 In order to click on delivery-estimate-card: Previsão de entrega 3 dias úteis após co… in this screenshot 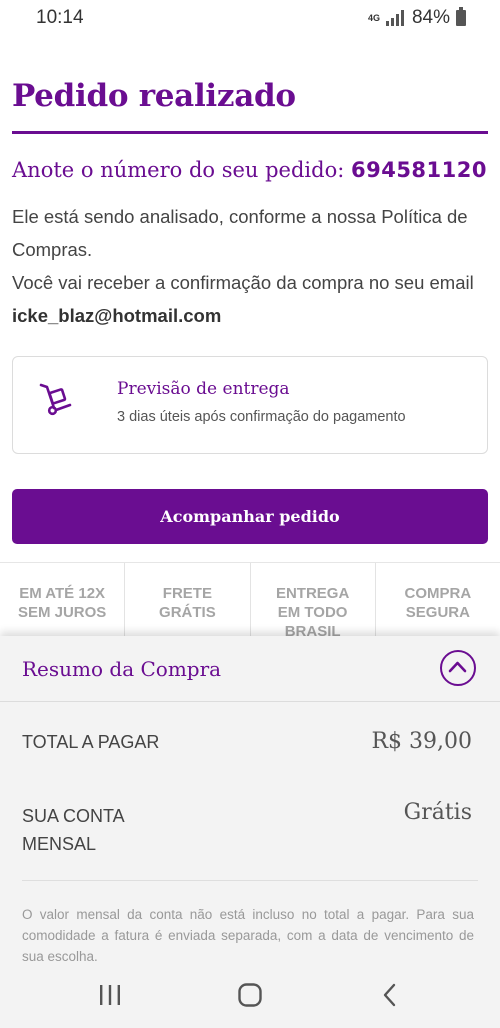, I will do `click(250, 405)`.